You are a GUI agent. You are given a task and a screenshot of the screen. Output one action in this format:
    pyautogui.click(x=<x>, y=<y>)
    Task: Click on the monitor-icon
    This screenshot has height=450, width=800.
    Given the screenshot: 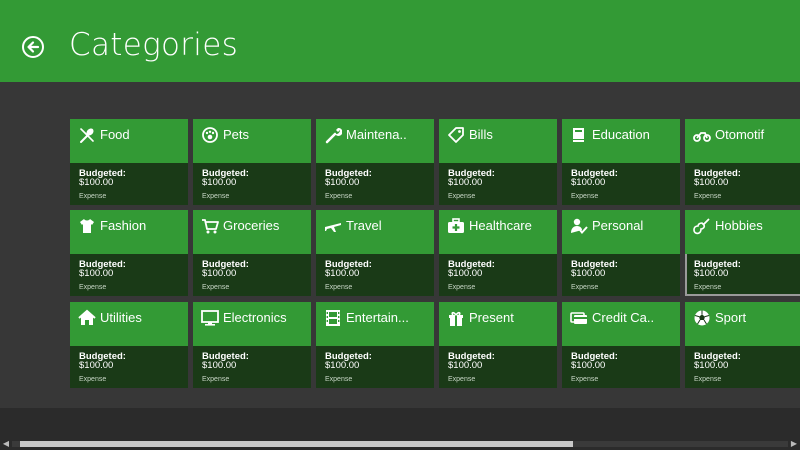 What is the action you would take?
    pyautogui.click(x=210, y=318)
    